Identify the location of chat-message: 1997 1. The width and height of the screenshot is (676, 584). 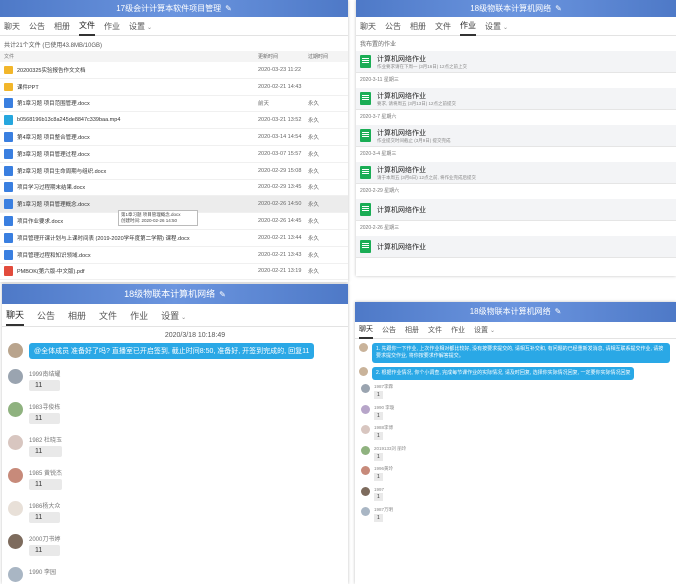
(515, 497).